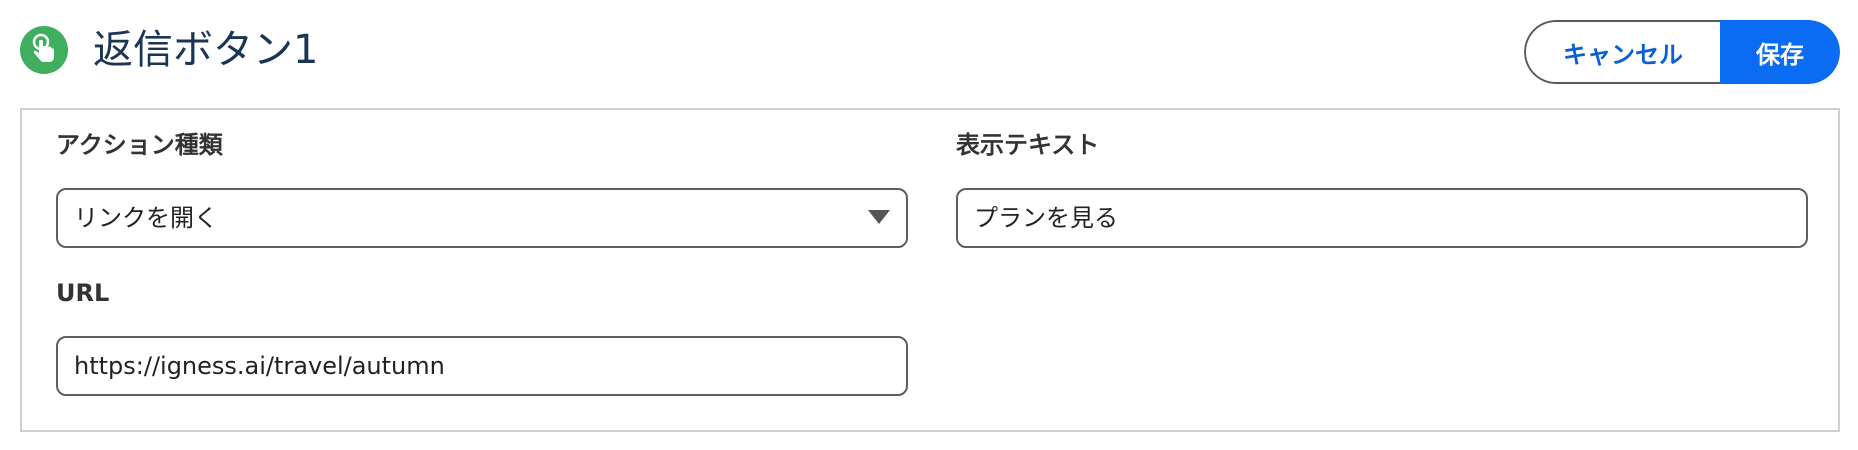 The width and height of the screenshot is (1858, 450). I want to click on display-text-label: 表示テキスト, so click(1028, 145).